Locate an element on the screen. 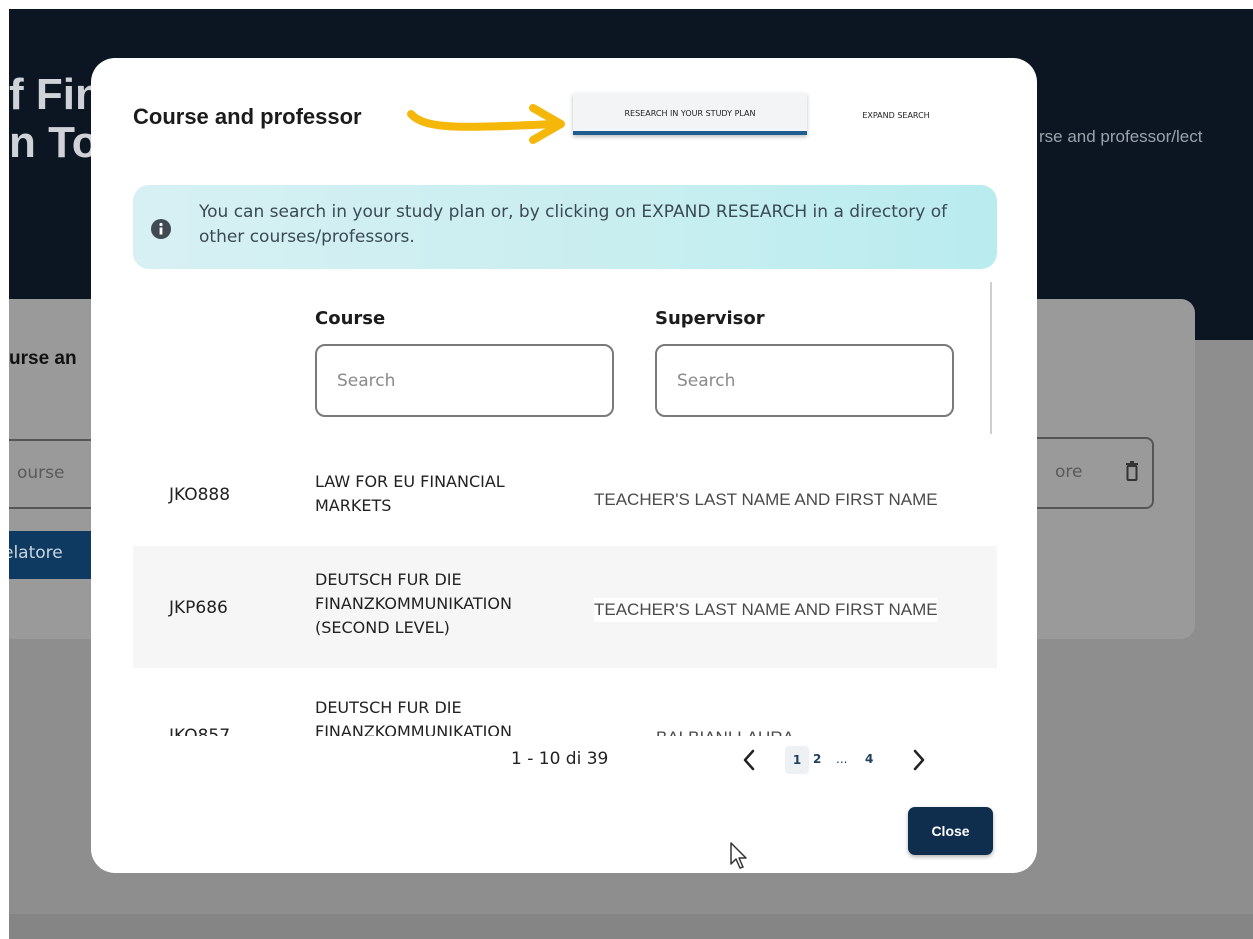 The height and width of the screenshot is (939, 1253). teacher-name: BALBIANI LAURA is located at coordinates (725, 731).